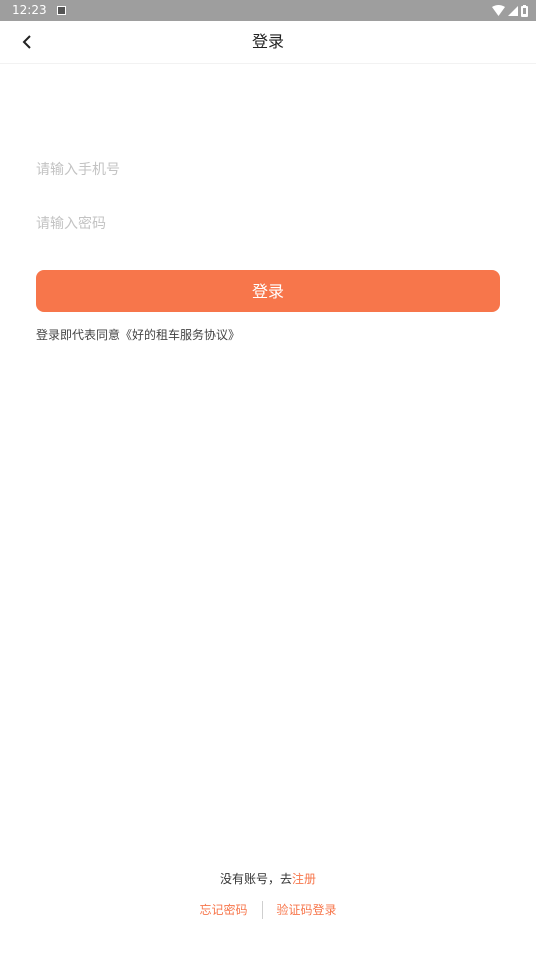 This screenshot has width=536, height=954. I want to click on status-bar: 12:23, so click(268, 10).